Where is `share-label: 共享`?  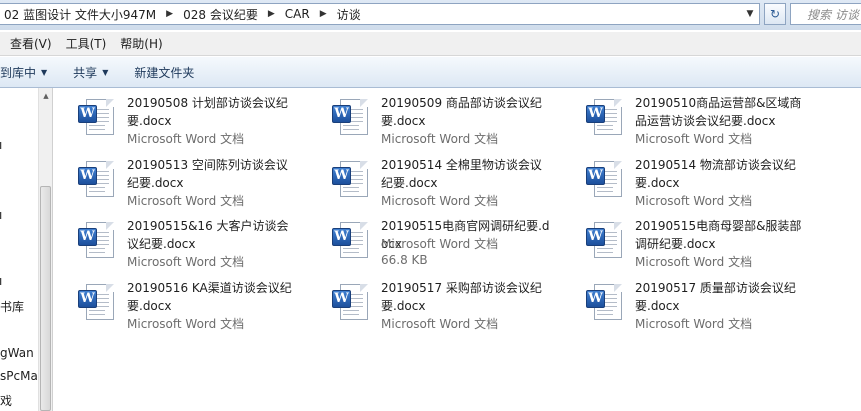
share-label: 共享 is located at coordinates (85, 72).